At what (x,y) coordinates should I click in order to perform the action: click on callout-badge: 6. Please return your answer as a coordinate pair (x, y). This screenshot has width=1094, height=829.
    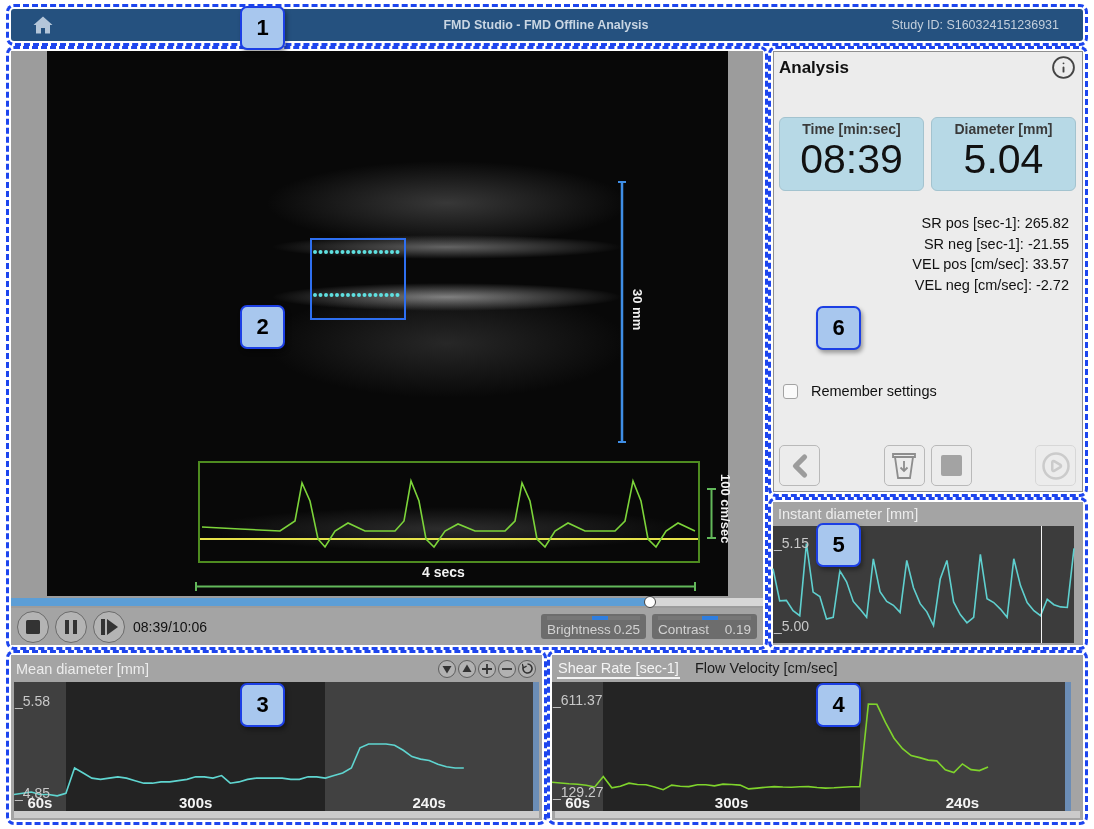
    Looking at the image, I should click on (838, 328).